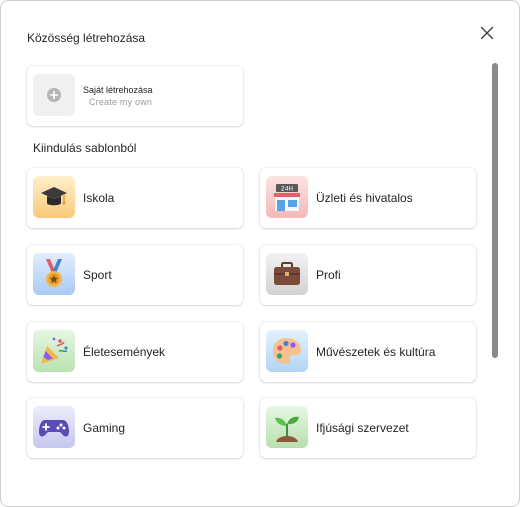  I want to click on game-controller-icon, so click(54, 427).